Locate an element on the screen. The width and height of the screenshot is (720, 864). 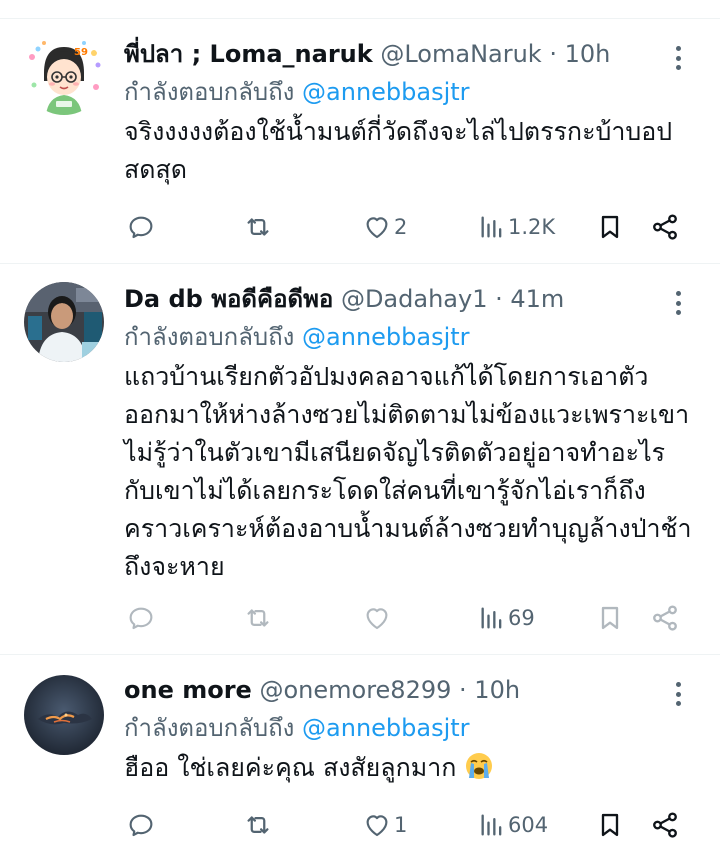
like-button: 1 is located at coordinates (384, 825).